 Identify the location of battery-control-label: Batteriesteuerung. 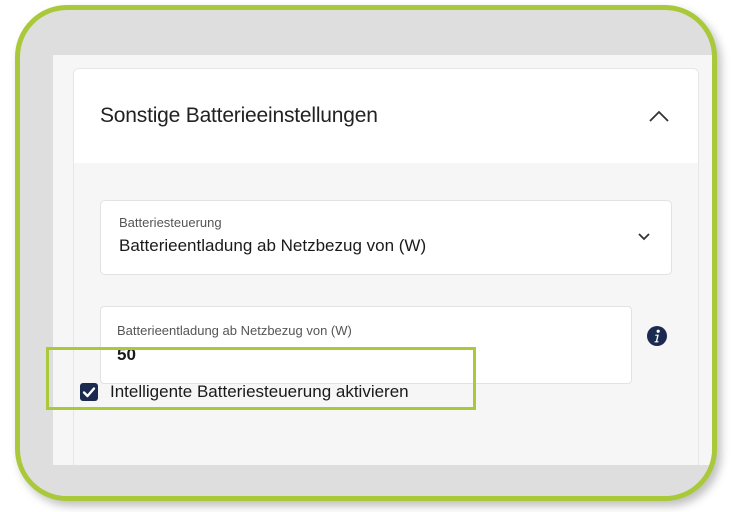
(170, 222).